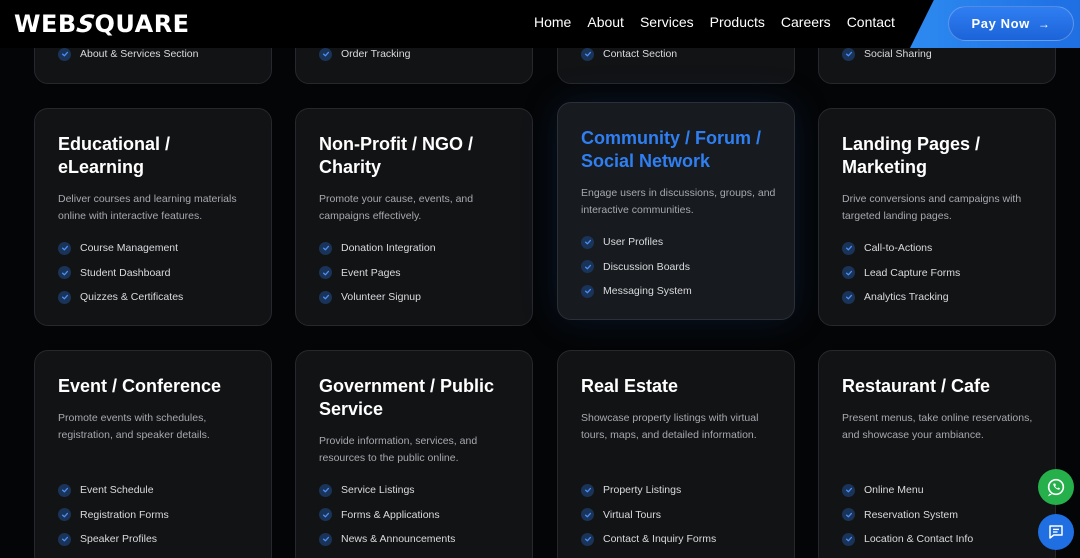 The width and height of the screenshot is (1080, 558). What do you see at coordinates (113, 490) in the screenshot?
I see `feature-item: Event Schedule` at bounding box center [113, 490].